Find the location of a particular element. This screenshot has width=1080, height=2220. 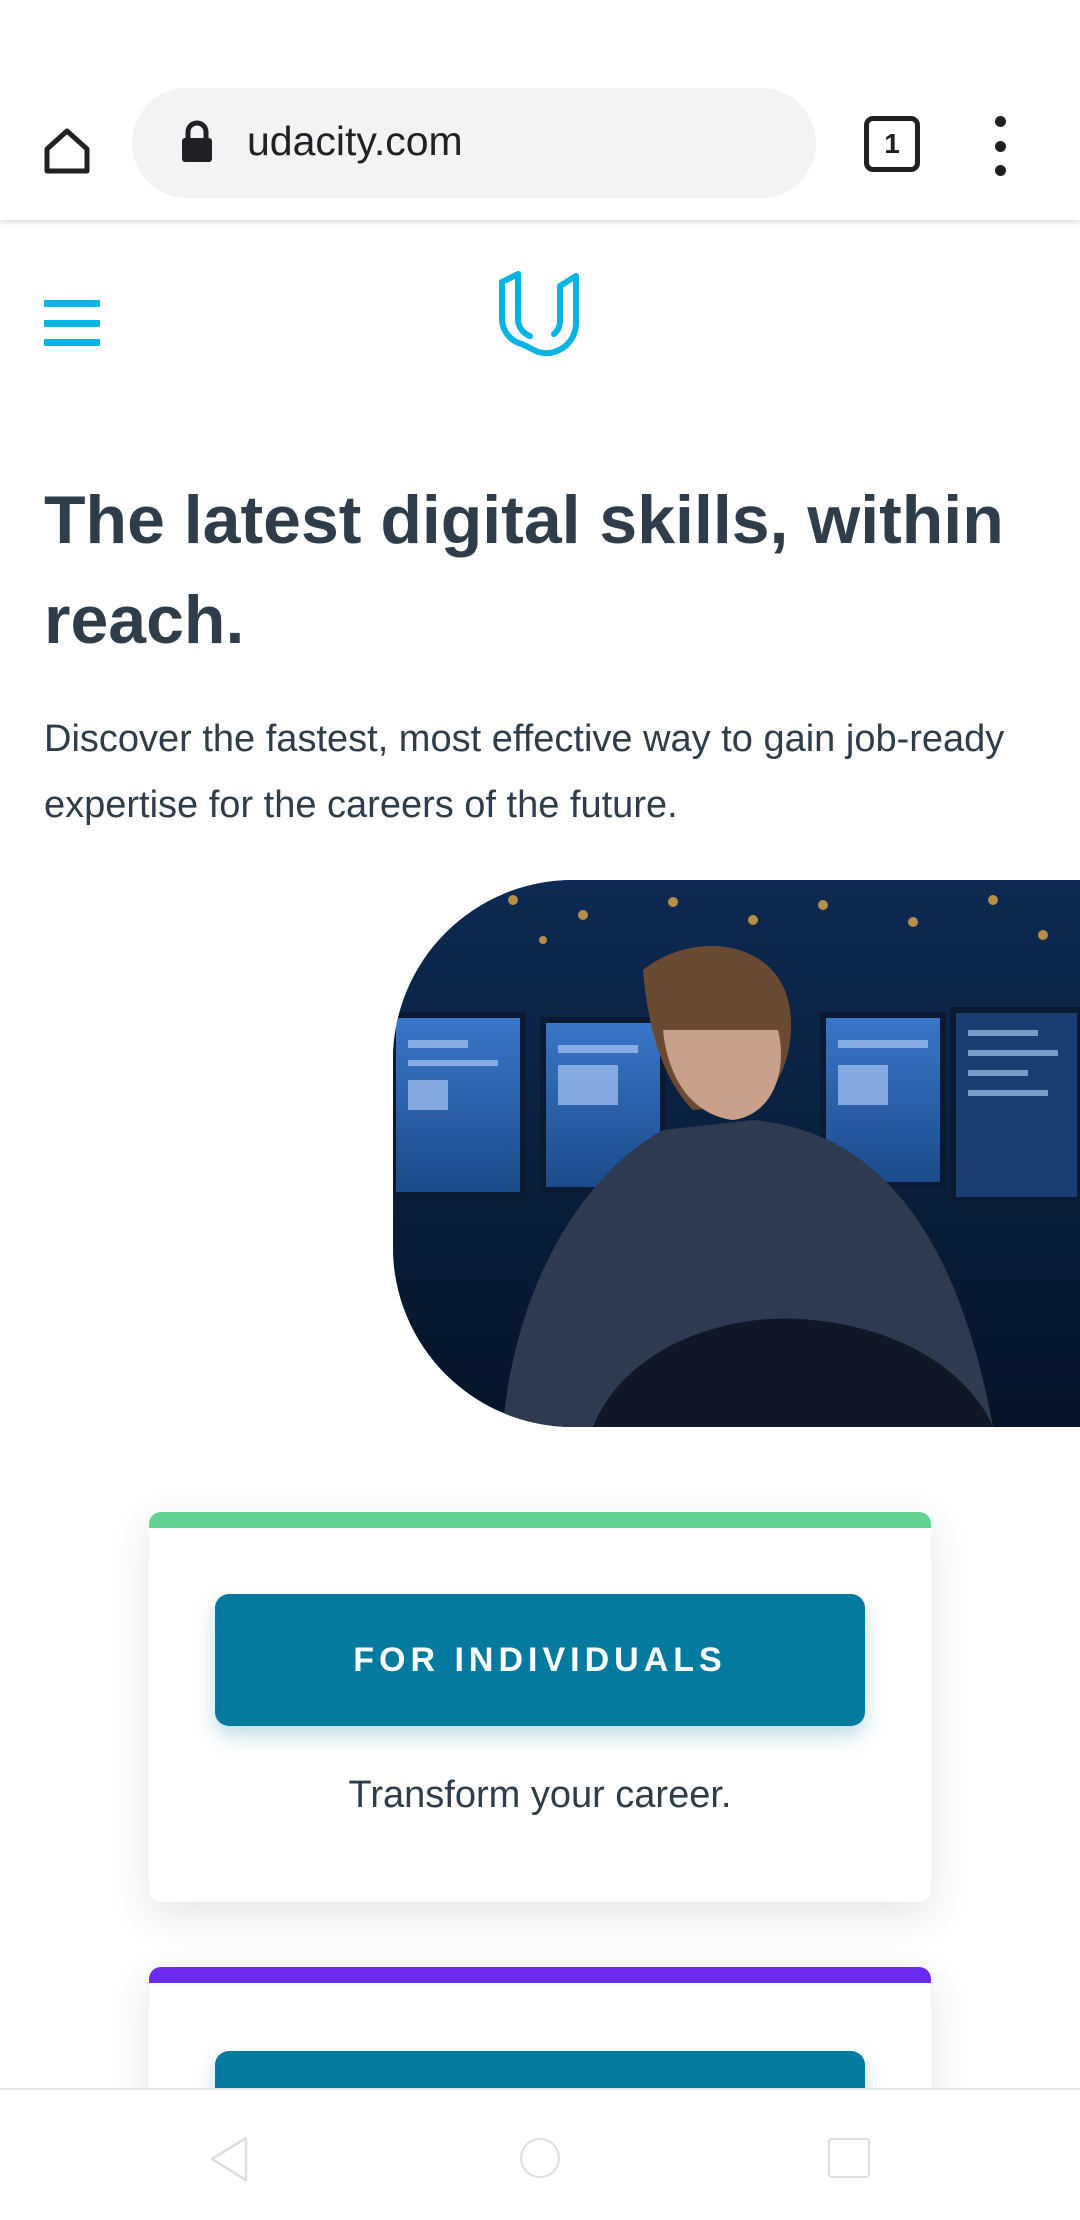

status-bar is located at coordinates (540, 33).